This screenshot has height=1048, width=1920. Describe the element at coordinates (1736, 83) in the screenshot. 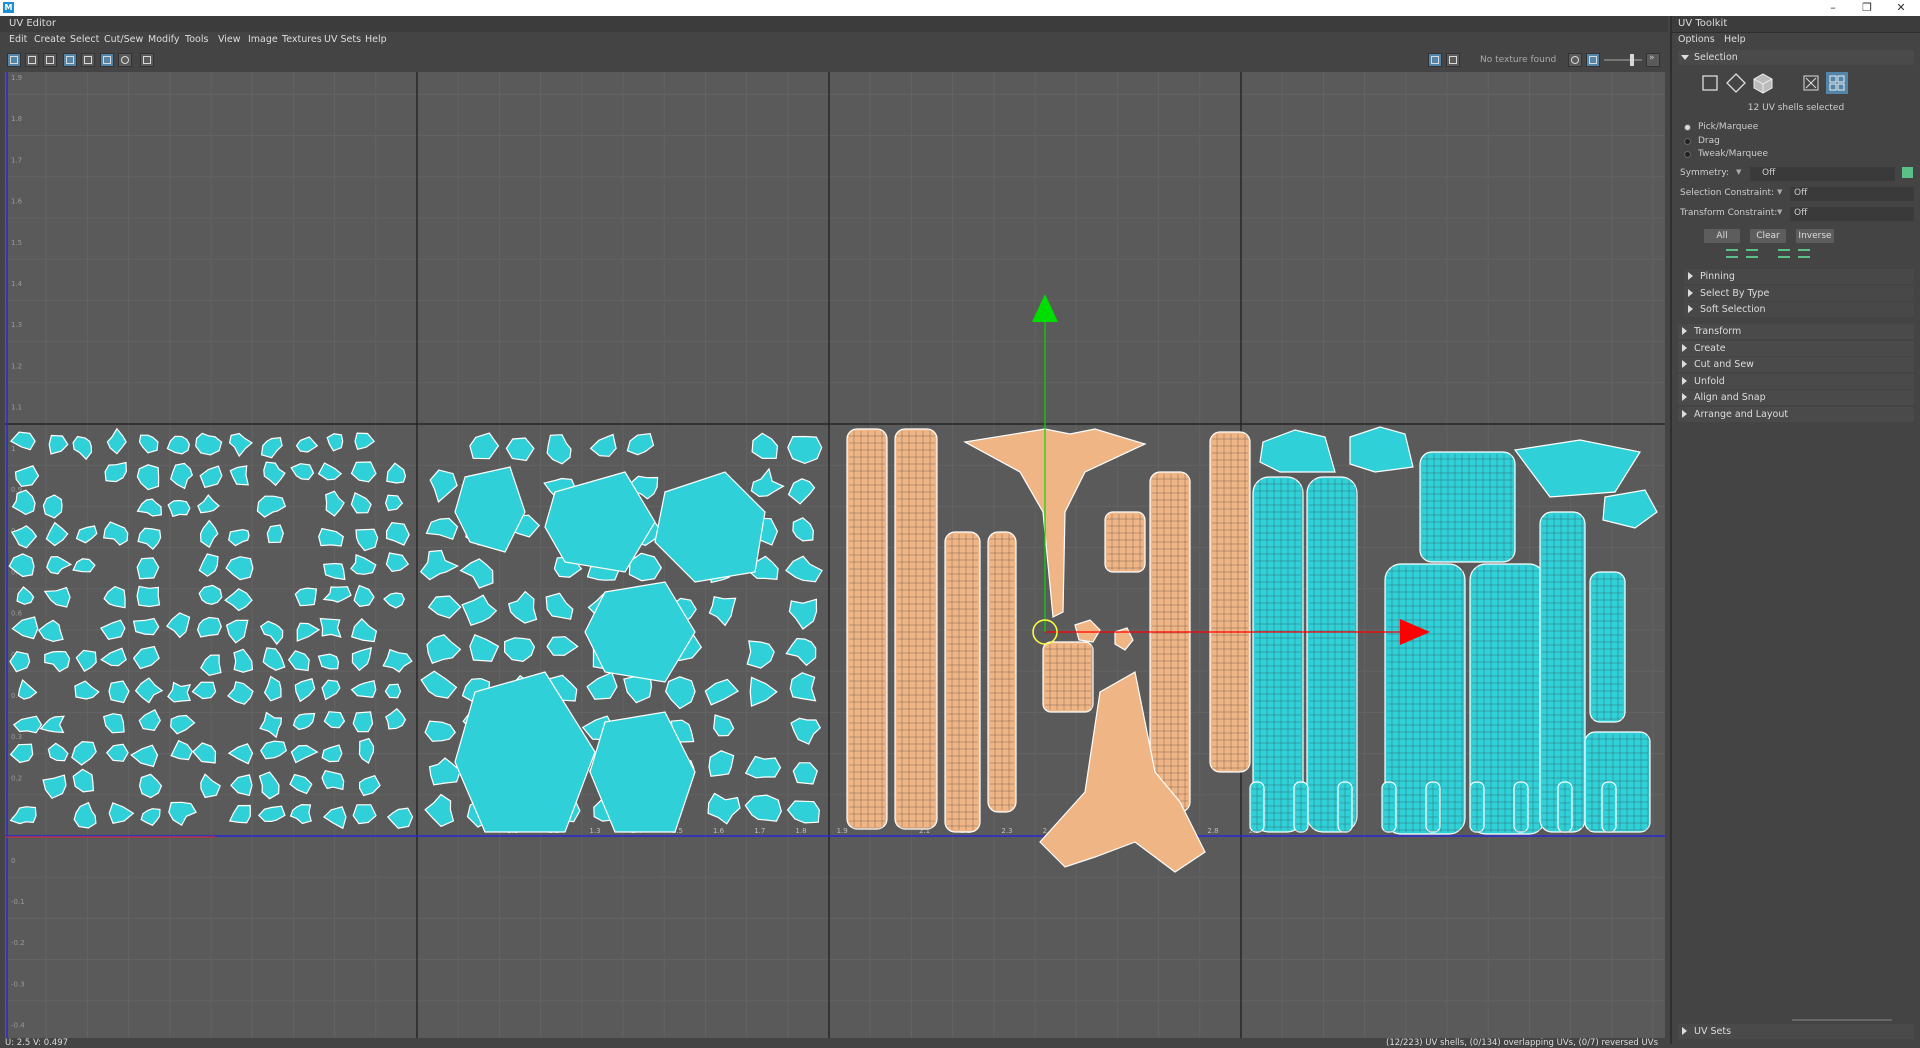

I see `edge-mode-icon` at that location.